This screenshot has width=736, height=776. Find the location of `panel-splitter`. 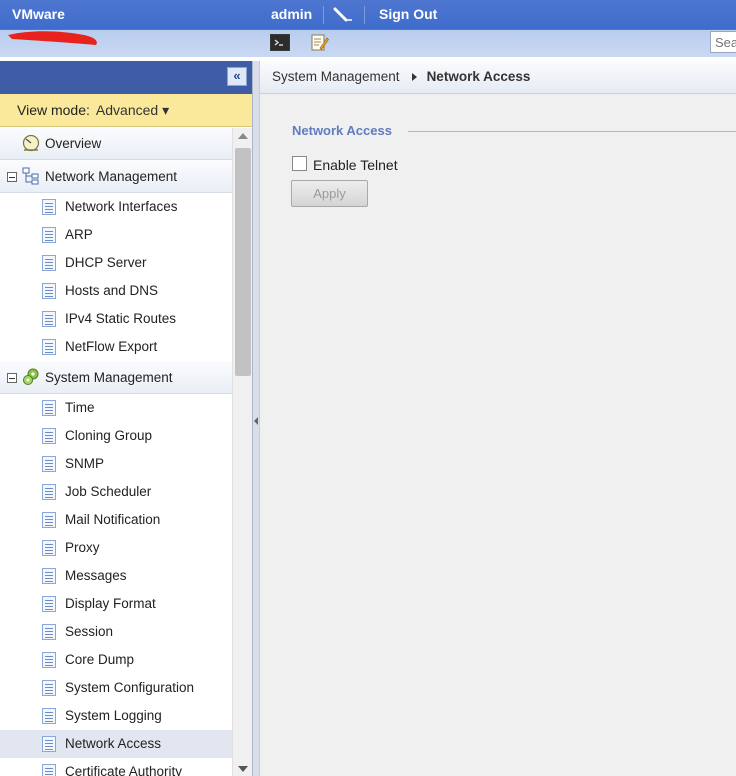

panel-splitter is located at coordinates (256, 418).